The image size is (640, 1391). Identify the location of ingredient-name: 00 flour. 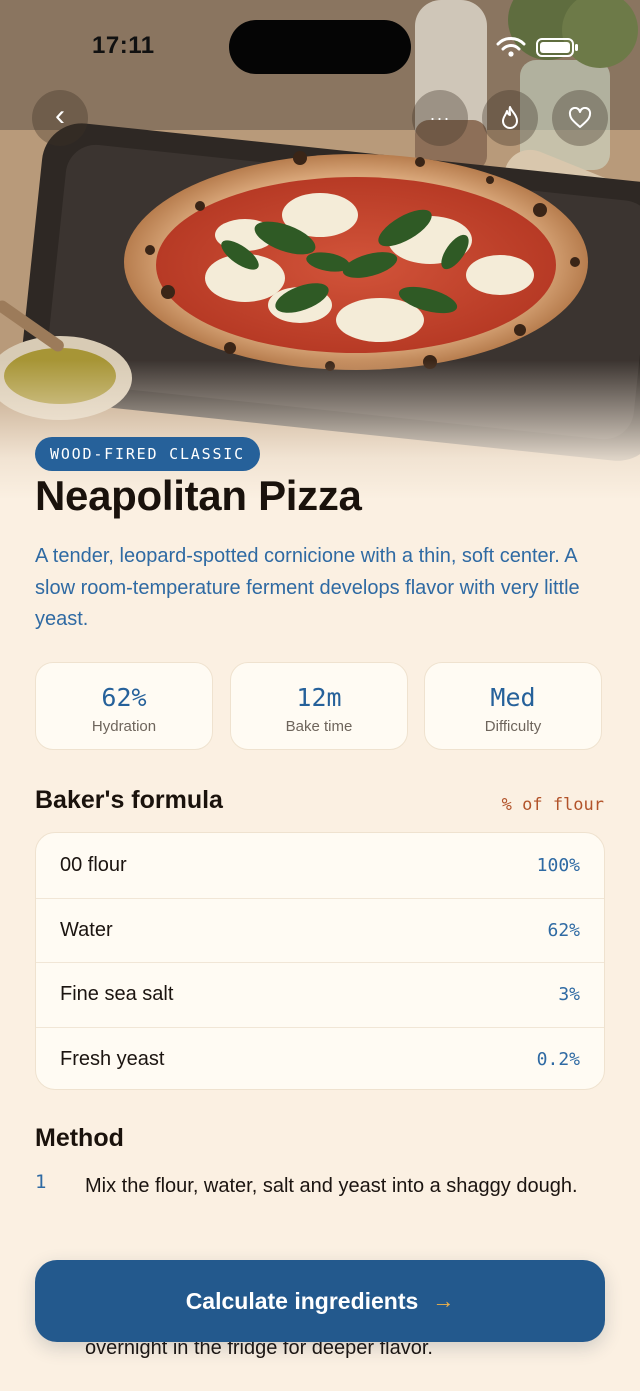
(93, 864).